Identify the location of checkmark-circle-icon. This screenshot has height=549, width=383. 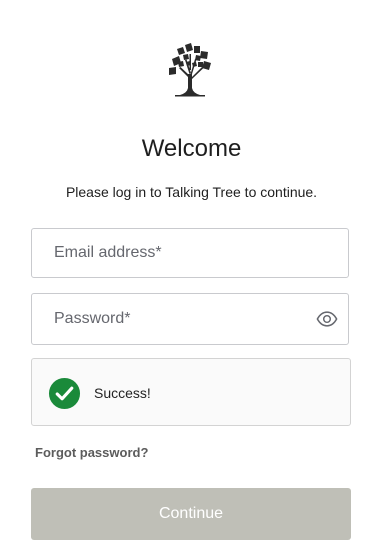
(64, 393).